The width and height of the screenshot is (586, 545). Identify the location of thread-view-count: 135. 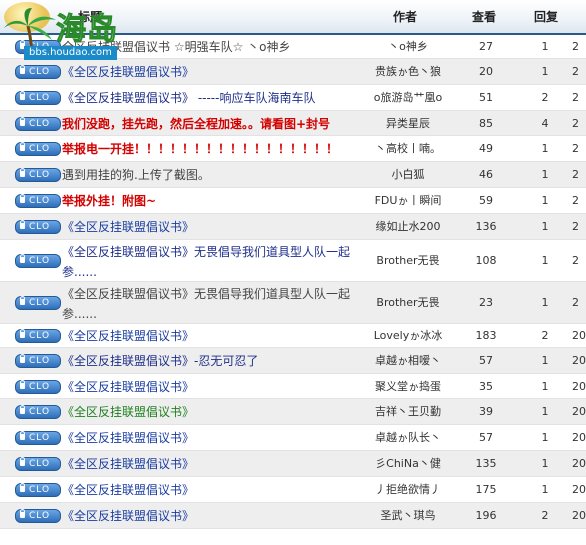
(486, 463).